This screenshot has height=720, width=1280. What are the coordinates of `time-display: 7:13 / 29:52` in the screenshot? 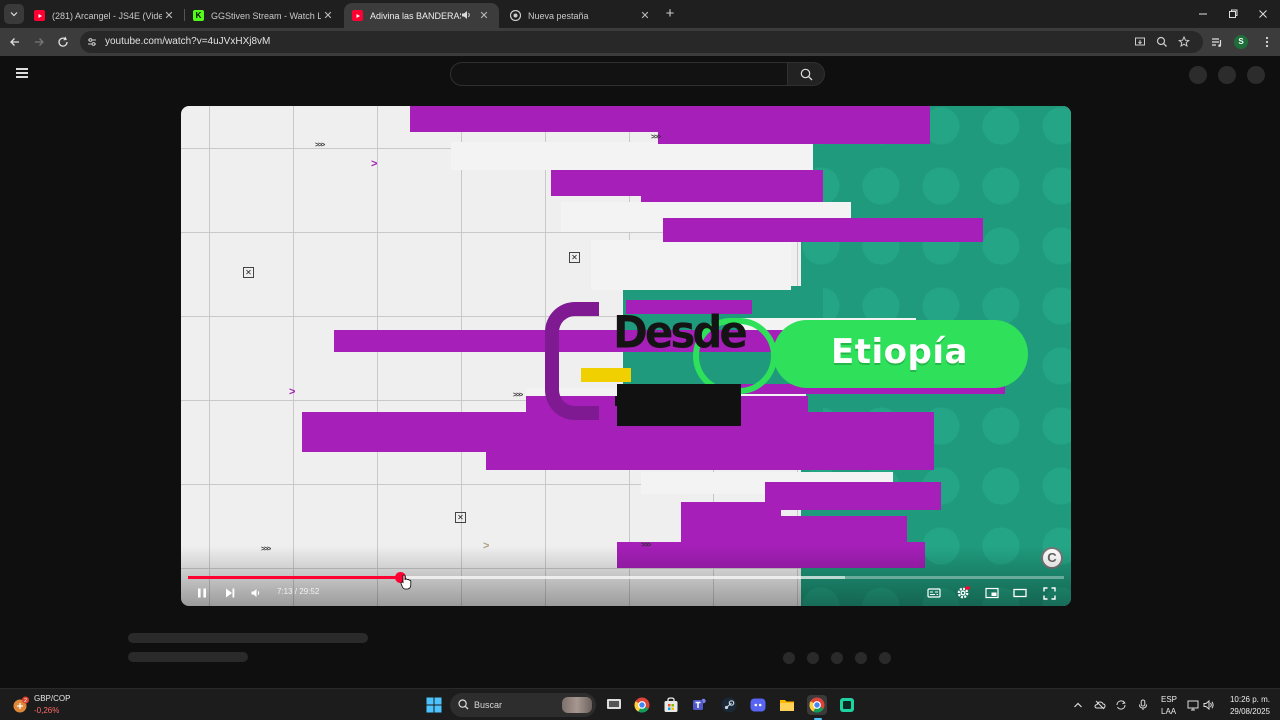 It's located at (298, 591).